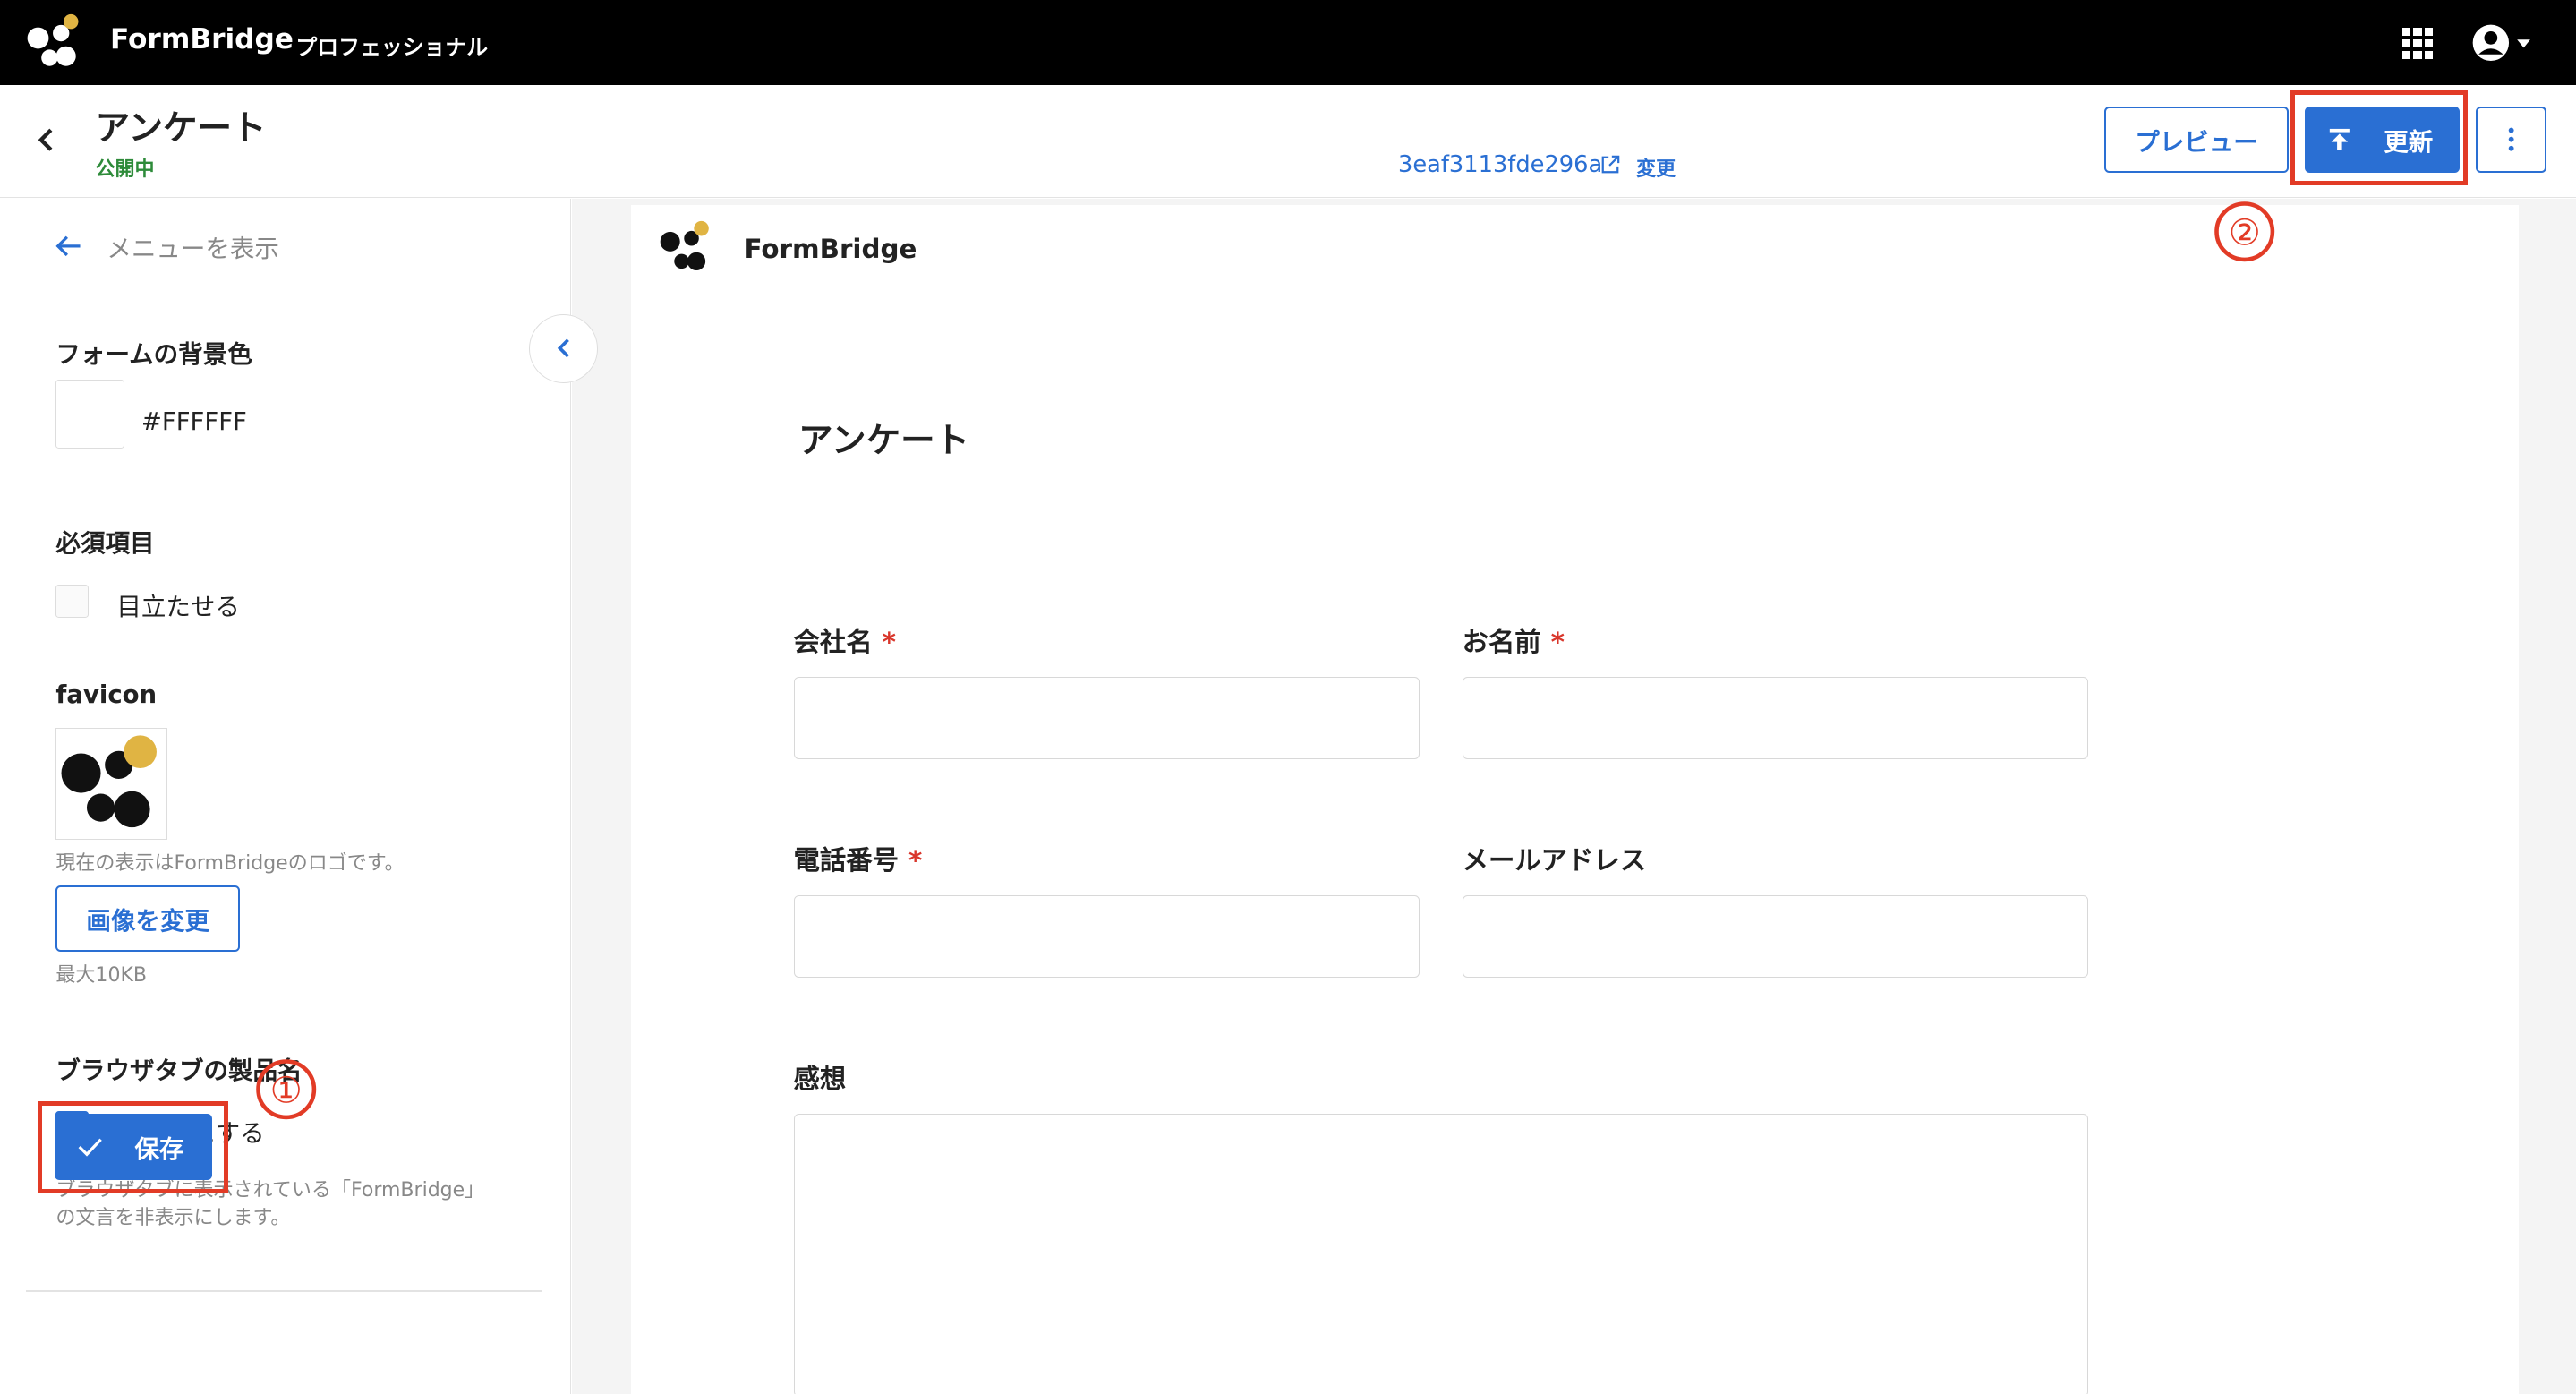 The image size is (2576, 1394). I want to click on annotation-marker-1: ①, so click(285, 1089).